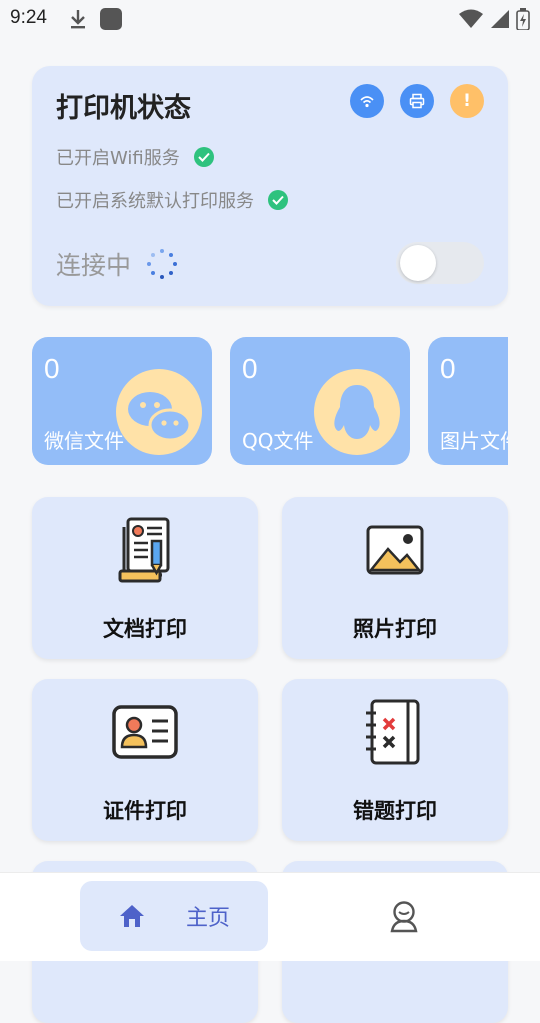 The height and width of the screenshot is (1023, 540). I want to click on printer-button, so click(417, 101).